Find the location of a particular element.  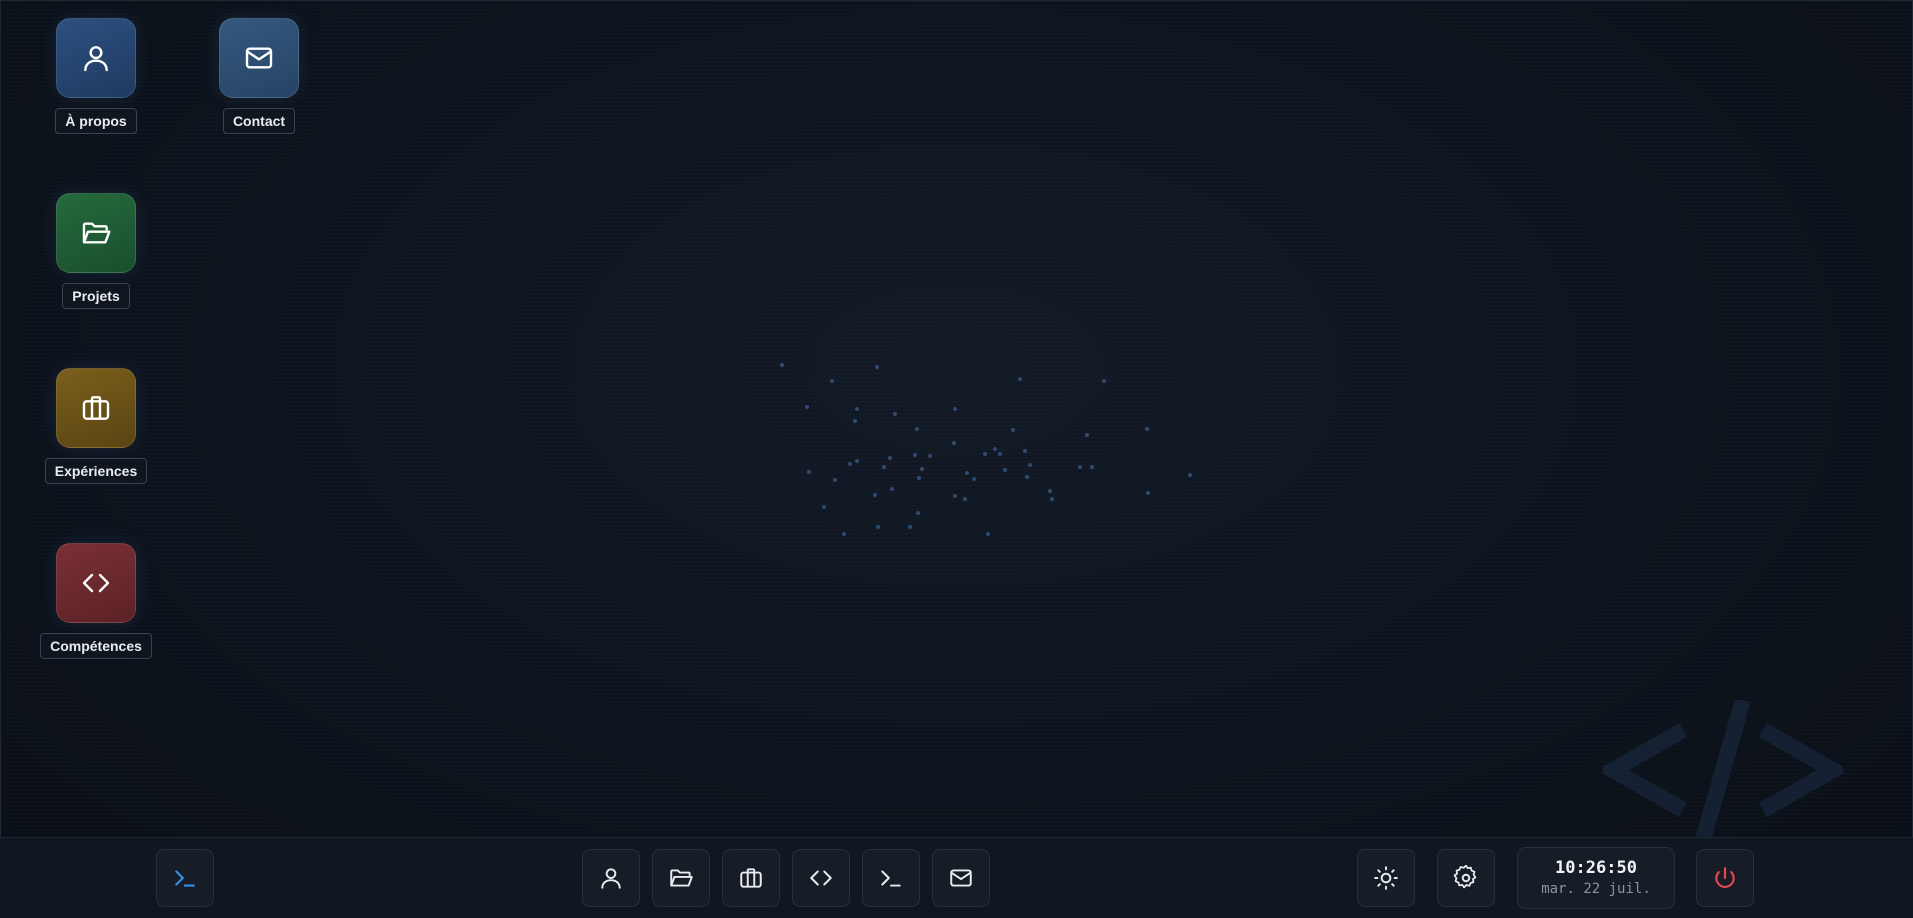

taskbar-clock: 10:26:50 mar. 22 juil. is located at coordinates (1596, 878).